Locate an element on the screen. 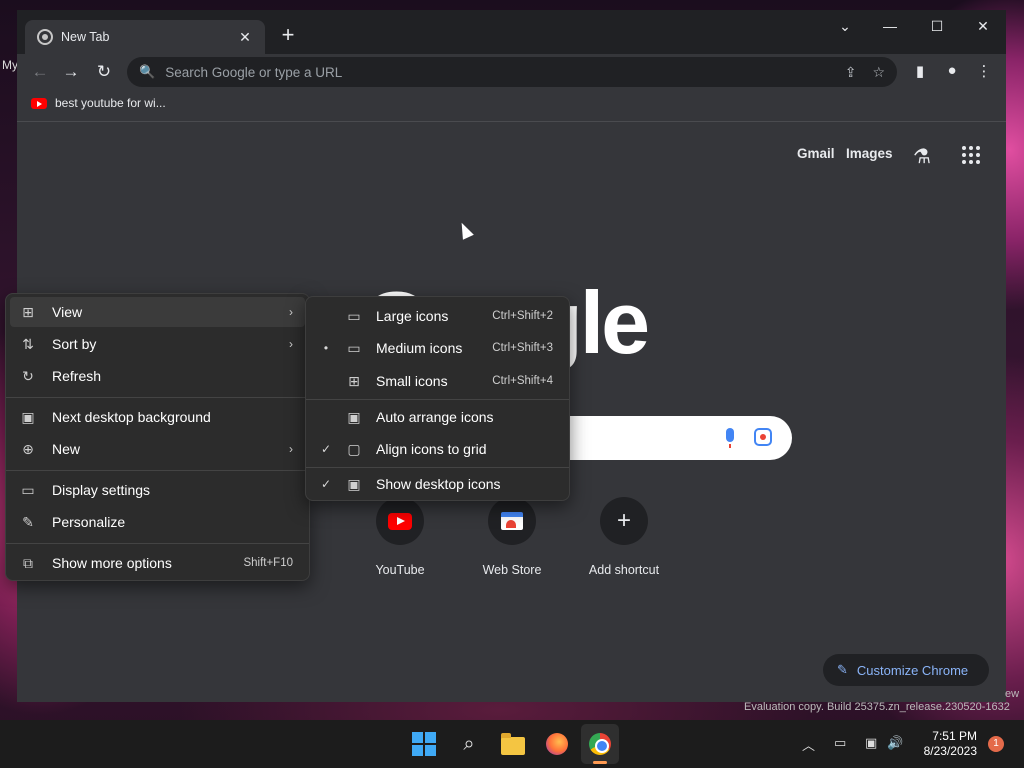  customize-chrome-button: ✎ Customize Chrome is located at coordinates (906, 670).